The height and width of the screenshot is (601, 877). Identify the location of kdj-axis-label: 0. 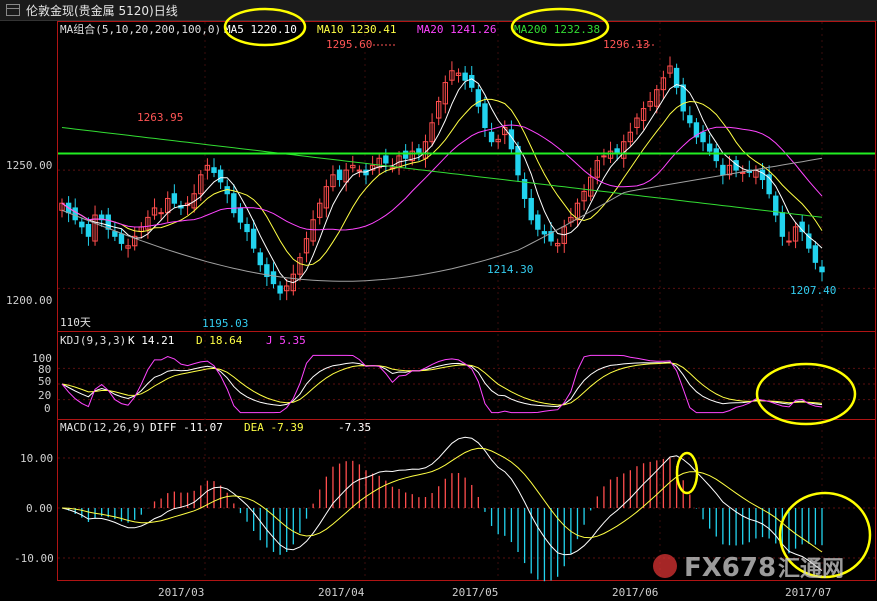
(47, 408).